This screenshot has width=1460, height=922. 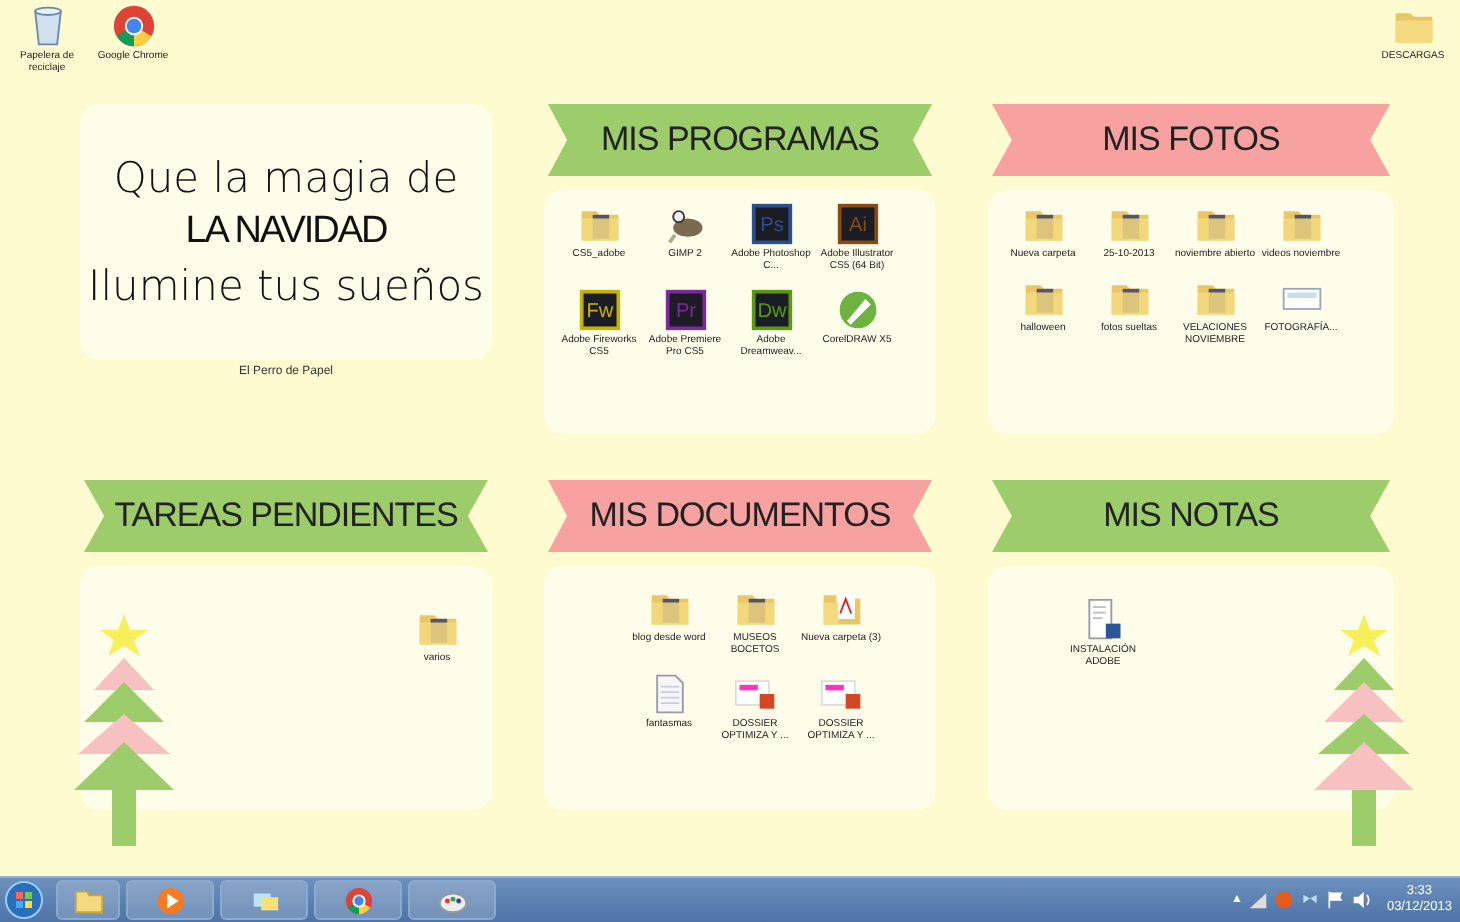 I want to click on quote-line: LA NAVIDAD, so click(x=286, y=232).